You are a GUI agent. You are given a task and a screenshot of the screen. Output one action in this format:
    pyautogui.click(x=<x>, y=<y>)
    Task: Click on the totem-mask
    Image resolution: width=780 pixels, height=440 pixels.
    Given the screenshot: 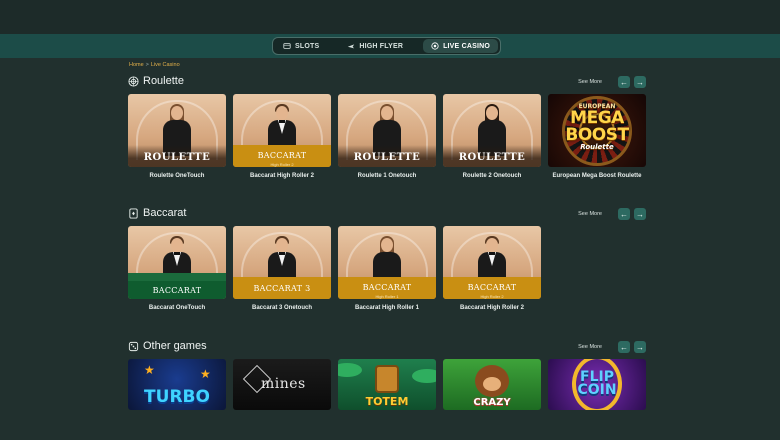 What is the action you would take?
    pyautogui.click(x=387, y=379)
    